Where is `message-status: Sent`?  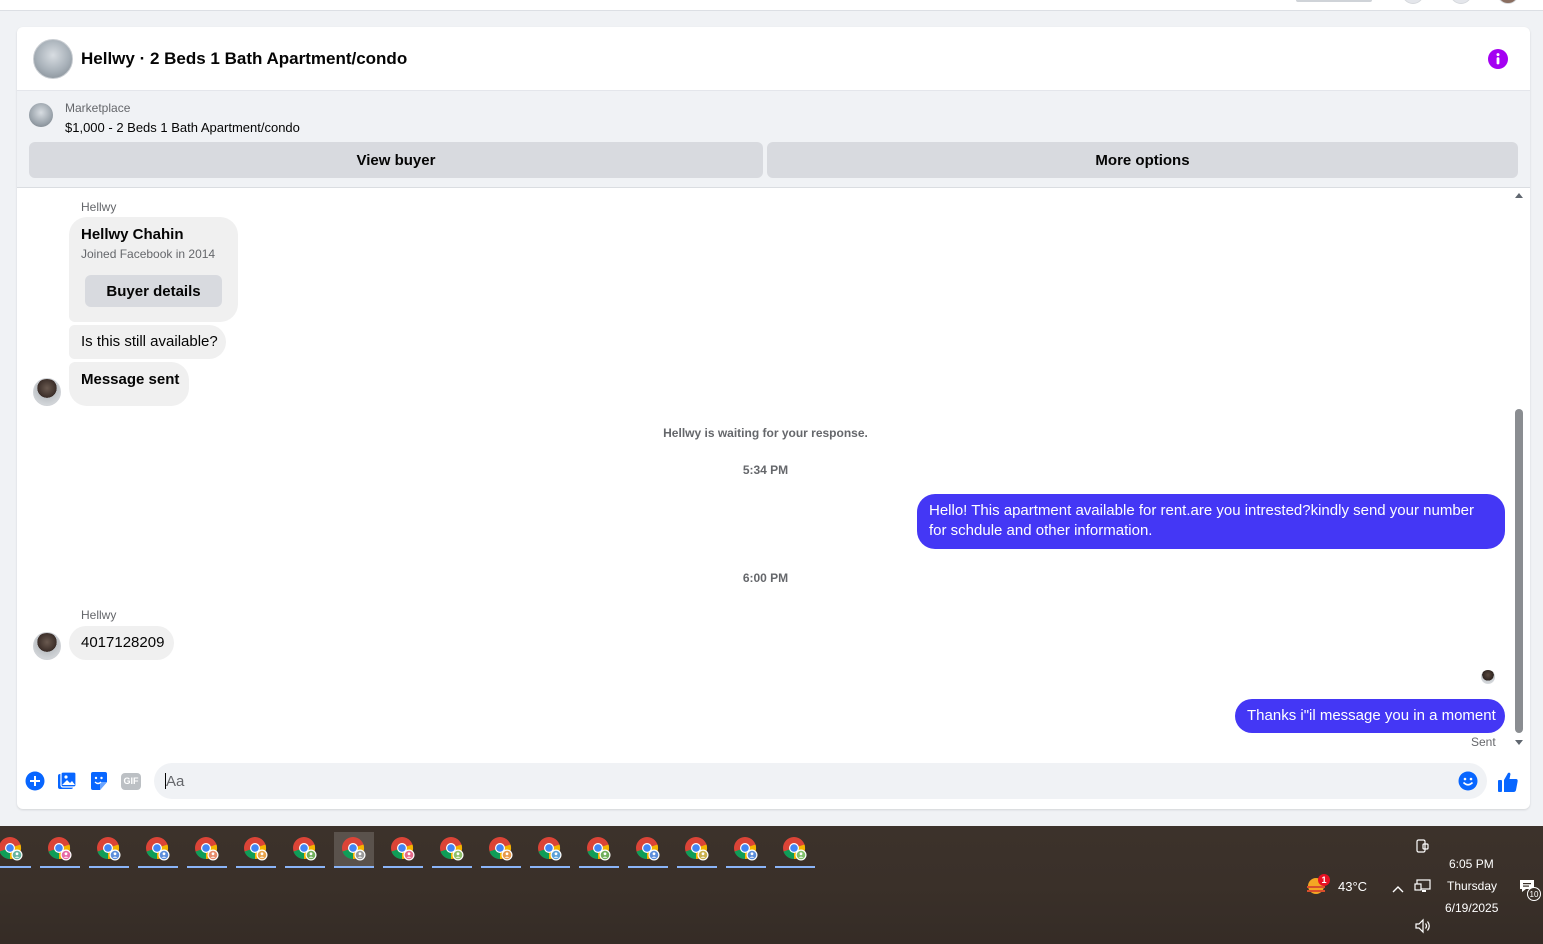
message-status: Sent is located at coordinates (1483, 742).